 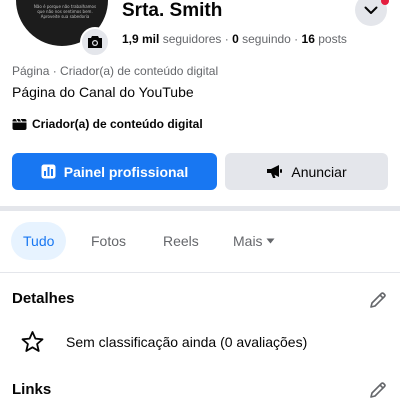 I want to click on creator-badge: Criador(a) de conteúdo digital, so click(x=107, y=124).